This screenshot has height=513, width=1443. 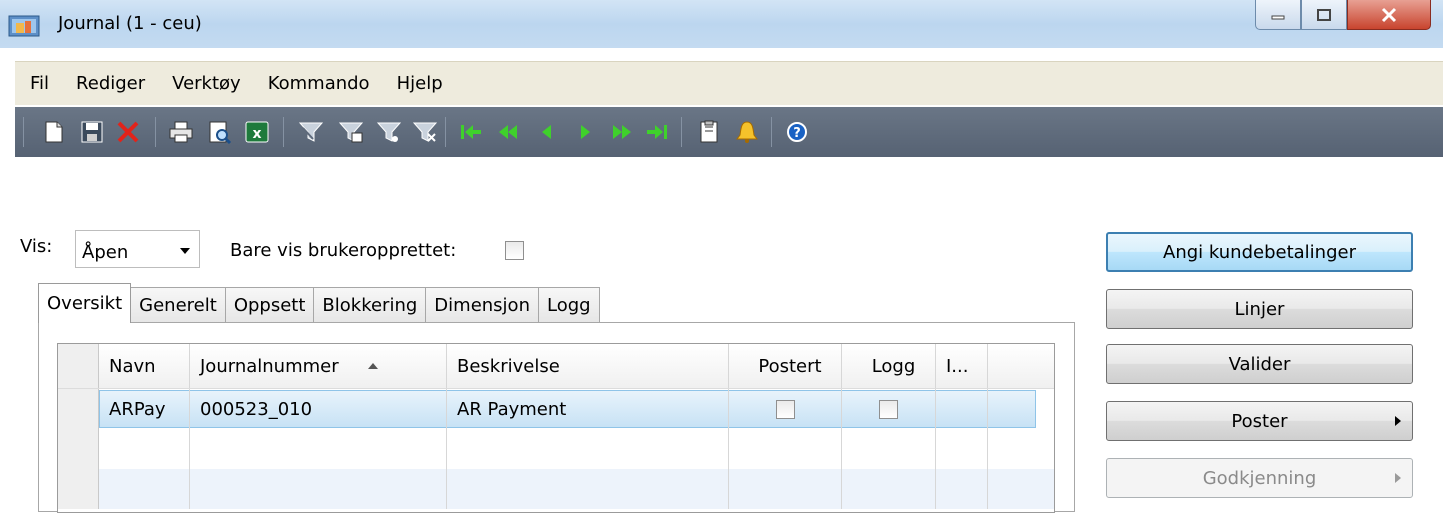 What do you see at coordinates (621, 132) in the screenshot?
I see `next-page-icon` at bounding box center [621, 132].